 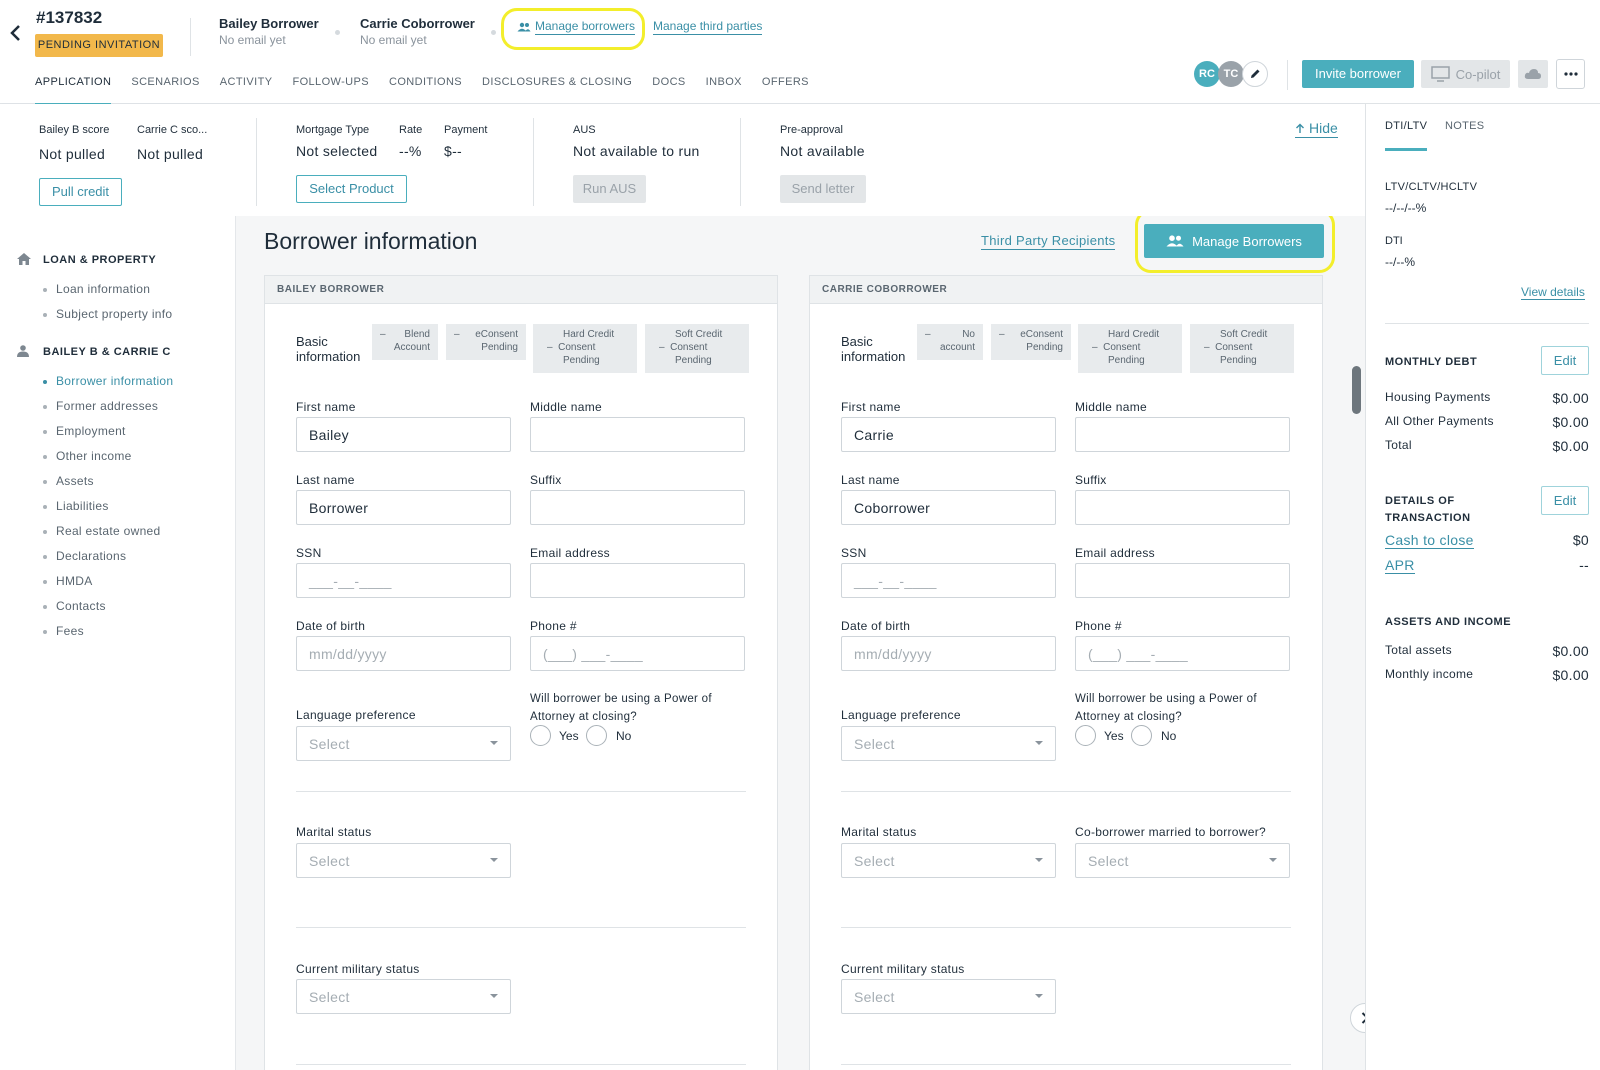 What do you see at coordinates (1406, 126) in the screenshot?
I see `tab-dti-ltv: DTI/LTV` at bounding box center [1406, 126].